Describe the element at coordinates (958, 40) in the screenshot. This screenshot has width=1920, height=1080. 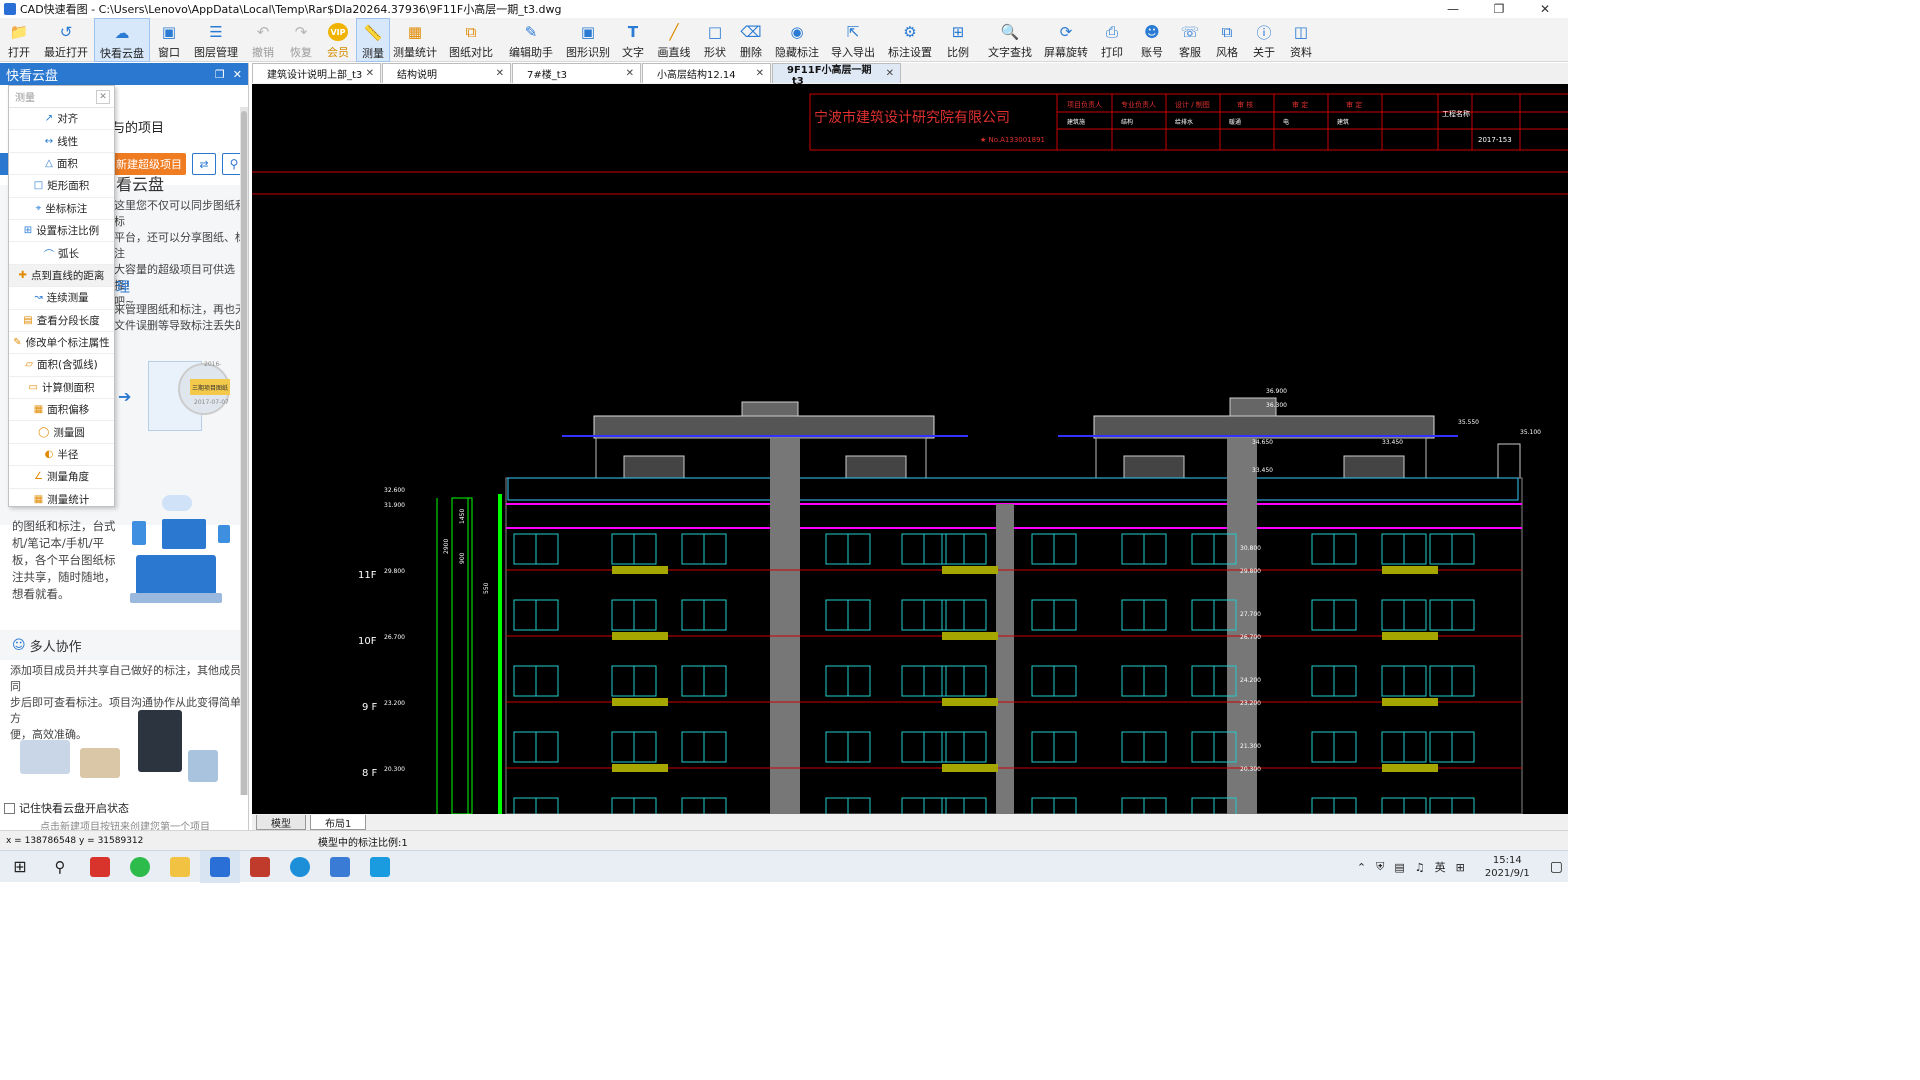
I see `scale-button: ⊞ 比例` at that location.